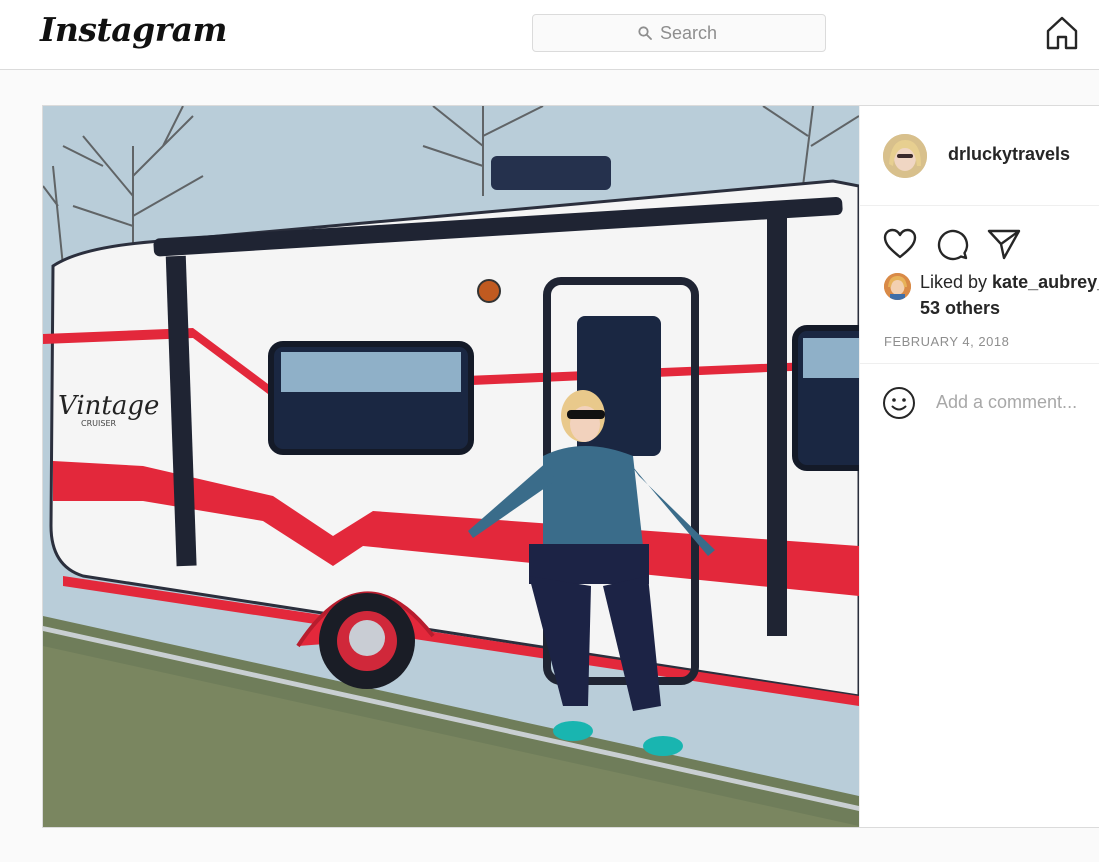  What do you see at coordinates (1004, 244) in the screenshot?
I see `paper-plane-icon` at bounding box center [1004, 244].